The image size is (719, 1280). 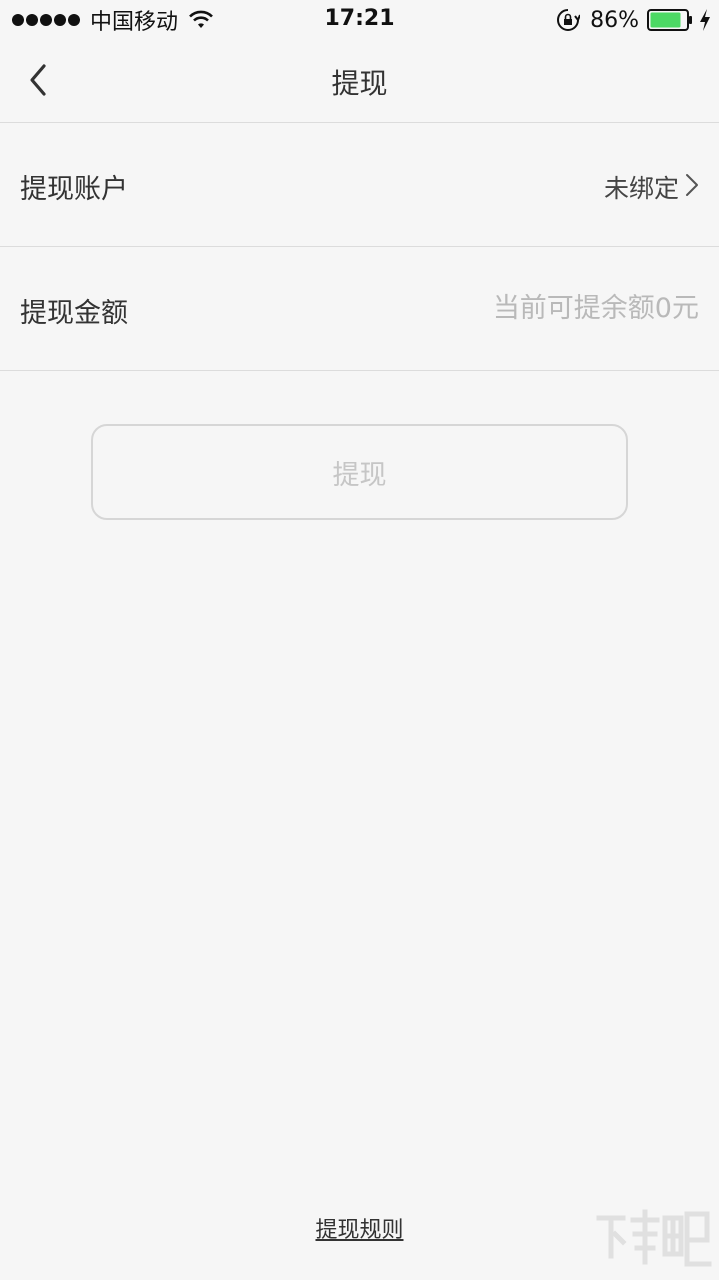 I want to click on withdraw-account-value: 未绑定, so click(x=641, y=188).